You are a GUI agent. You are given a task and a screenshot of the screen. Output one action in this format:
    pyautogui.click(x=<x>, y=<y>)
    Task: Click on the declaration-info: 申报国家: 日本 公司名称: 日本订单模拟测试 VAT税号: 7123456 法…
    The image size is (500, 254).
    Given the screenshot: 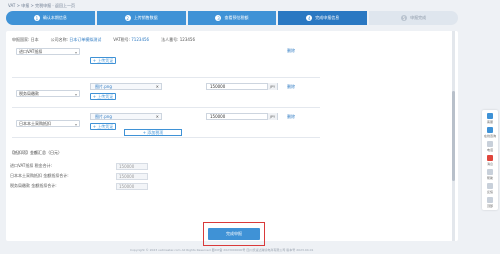 What is the action you would take?
    pyautogui.click(x=103, y=40)
    